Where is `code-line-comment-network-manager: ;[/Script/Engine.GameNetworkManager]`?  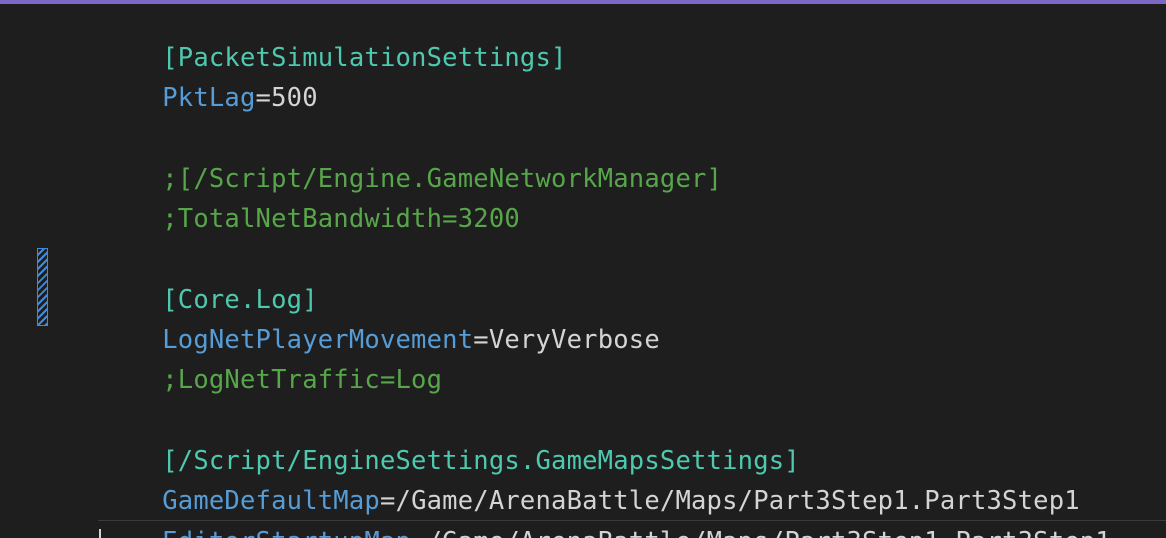
code-line-comment-network-manager: ;[/Script/Engine.GameNetworkManager] is located at coordinates (411, 159).